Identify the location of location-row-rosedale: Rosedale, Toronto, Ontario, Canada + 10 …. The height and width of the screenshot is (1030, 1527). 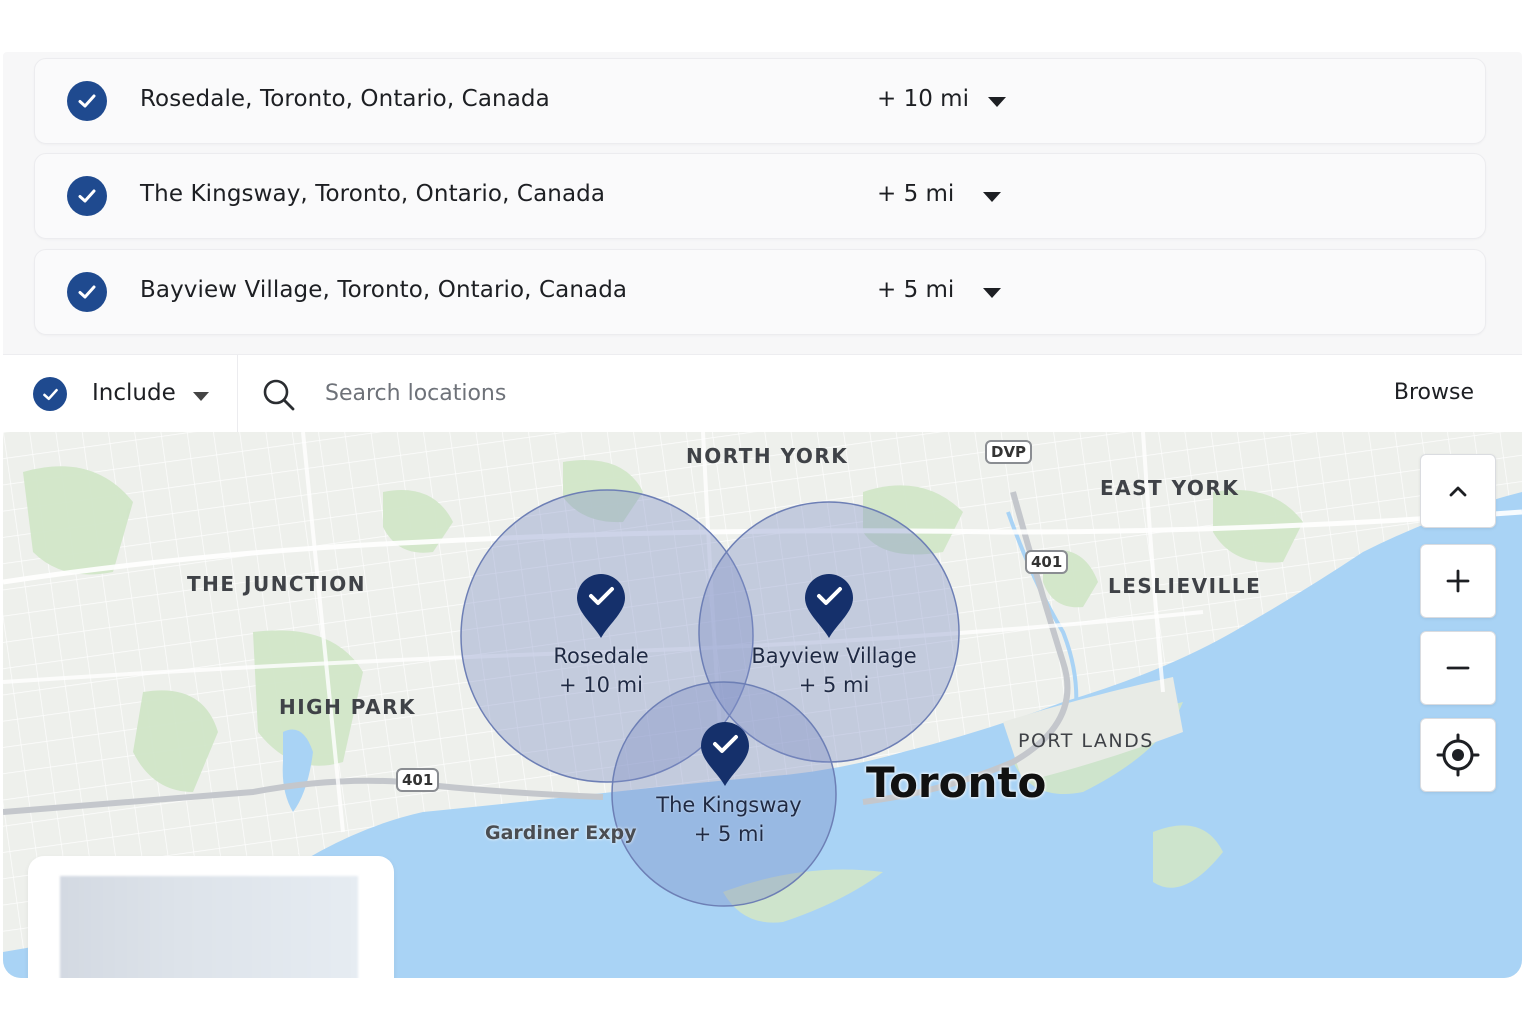
(760, 101).